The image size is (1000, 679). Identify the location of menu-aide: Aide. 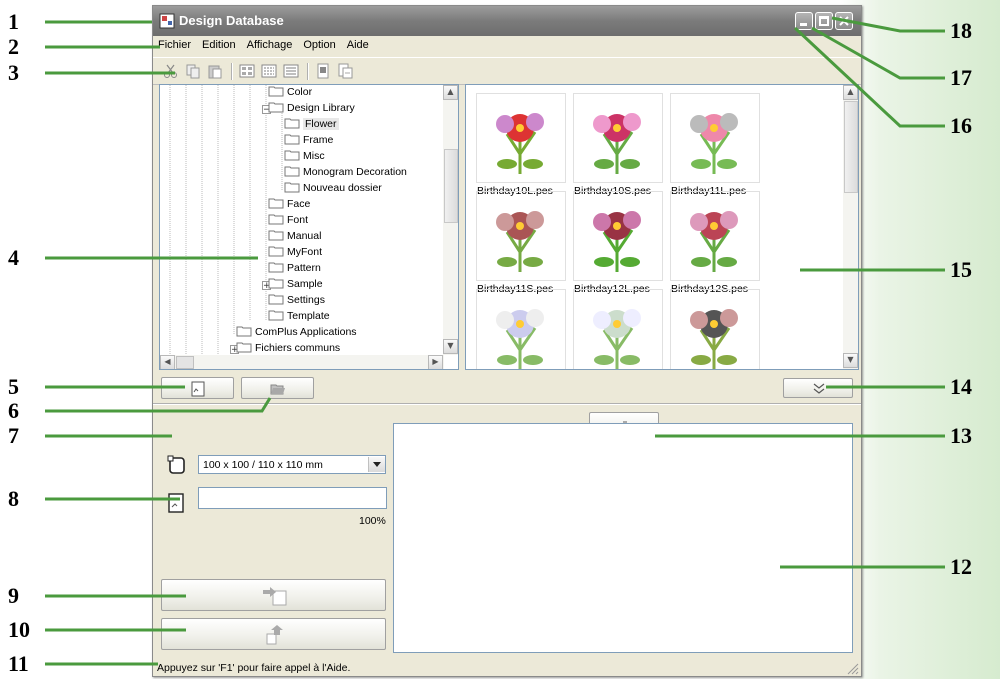
(358, 43).